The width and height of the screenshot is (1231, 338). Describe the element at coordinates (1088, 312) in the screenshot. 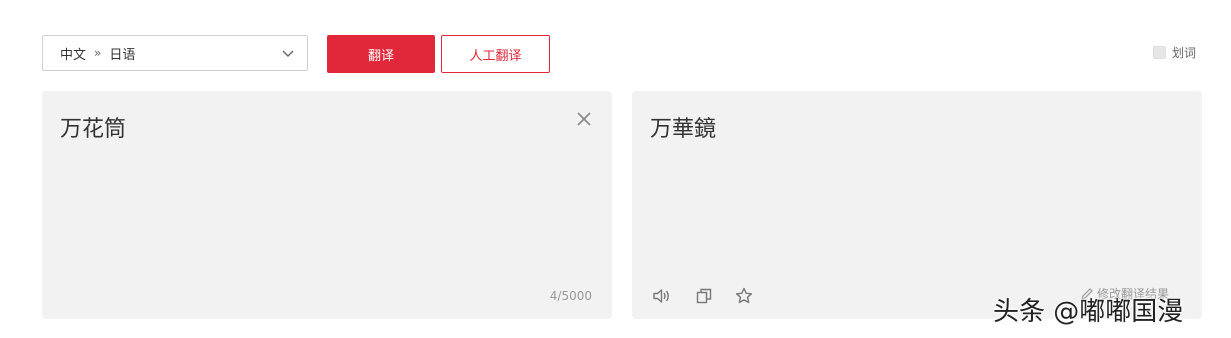

I see `watermark: 头条 @嘟嘟国漫` at that location.